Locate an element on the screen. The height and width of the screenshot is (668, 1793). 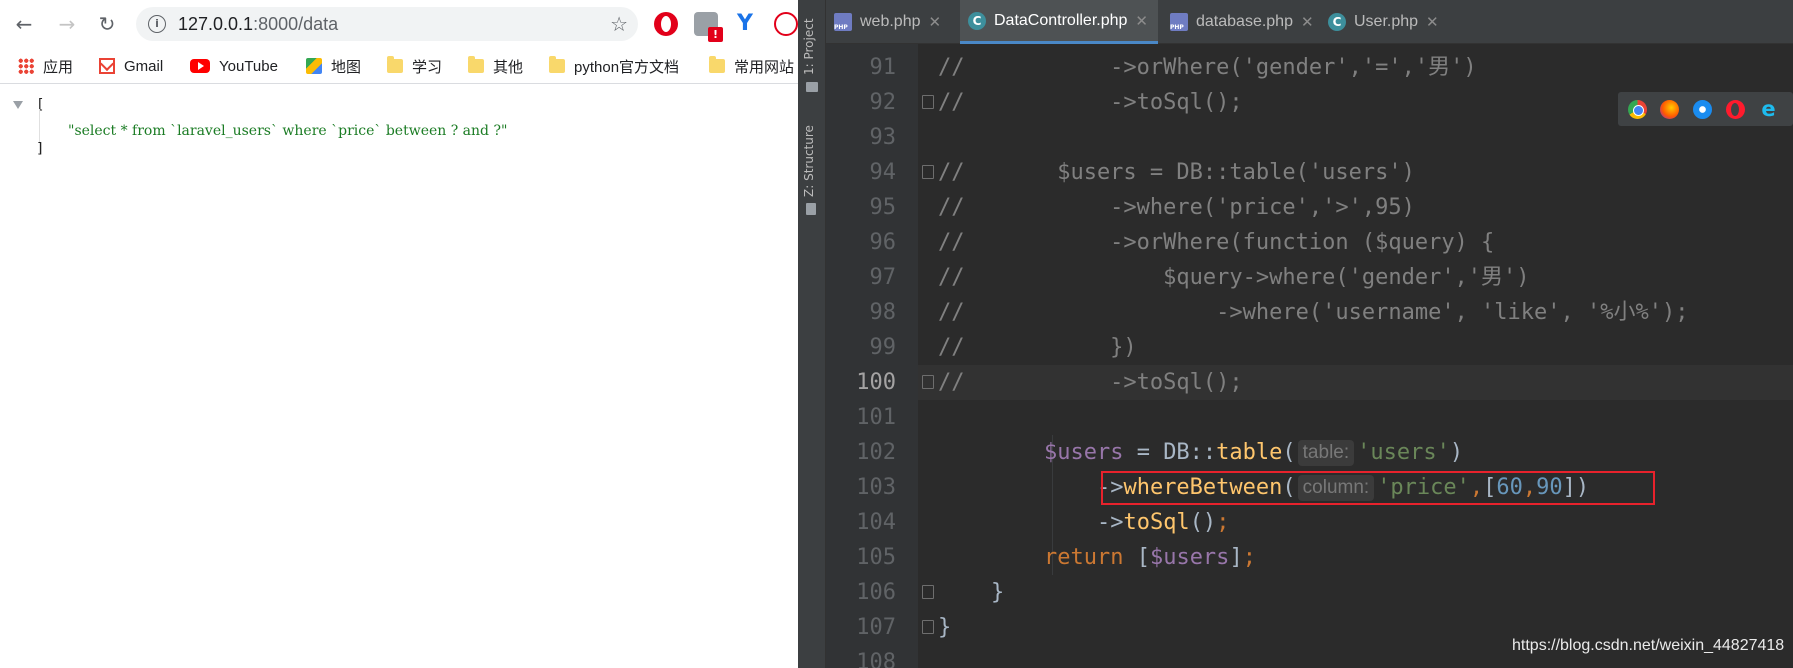
browser-toolbar: ← → ↻ i 127.0.0.1:8000/data ☆ ! Y is located at coordinates (399, 24).